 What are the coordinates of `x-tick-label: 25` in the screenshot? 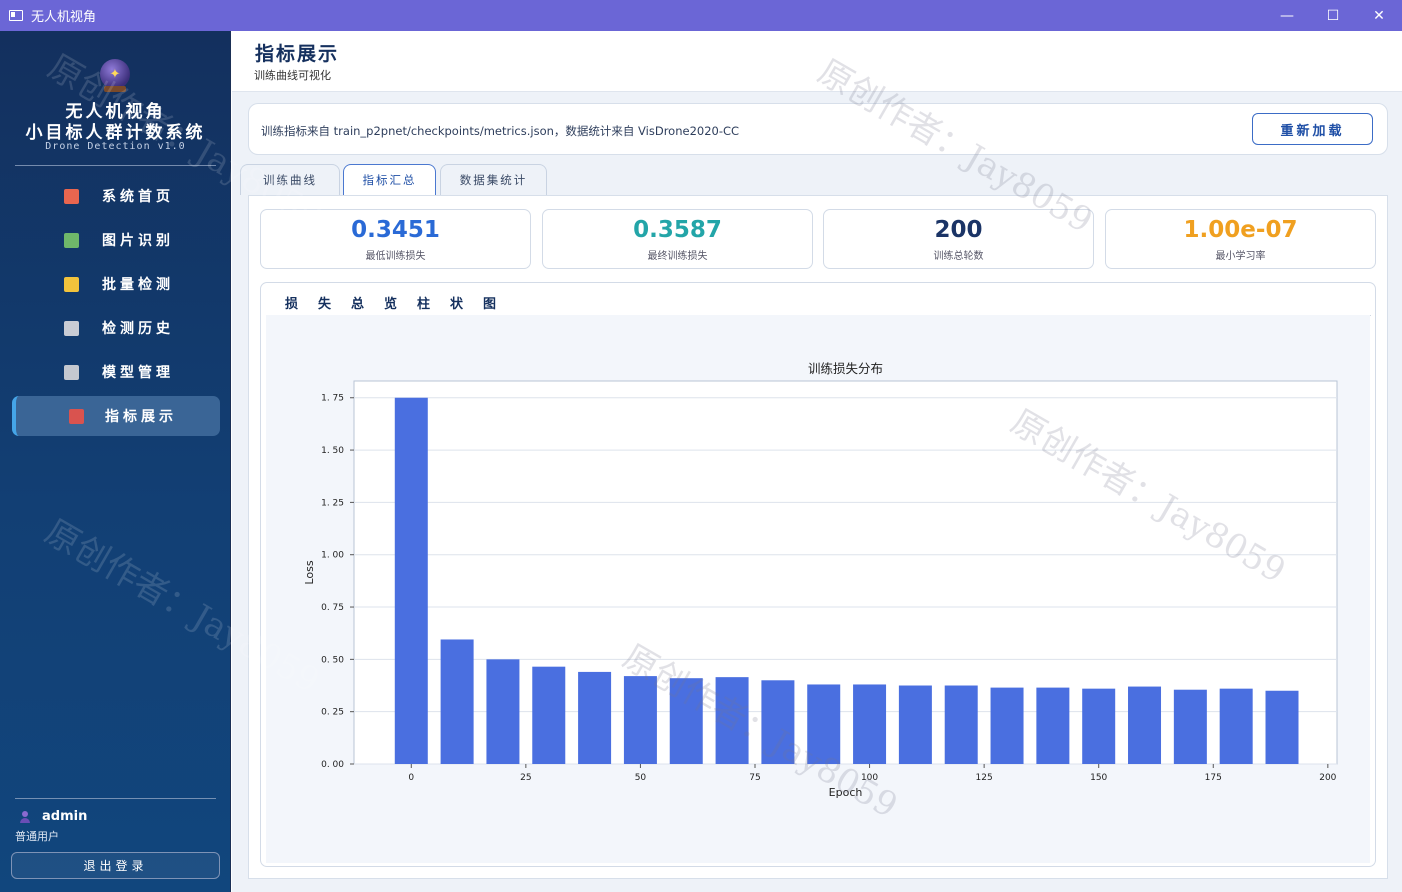 It's located at (525, 778).